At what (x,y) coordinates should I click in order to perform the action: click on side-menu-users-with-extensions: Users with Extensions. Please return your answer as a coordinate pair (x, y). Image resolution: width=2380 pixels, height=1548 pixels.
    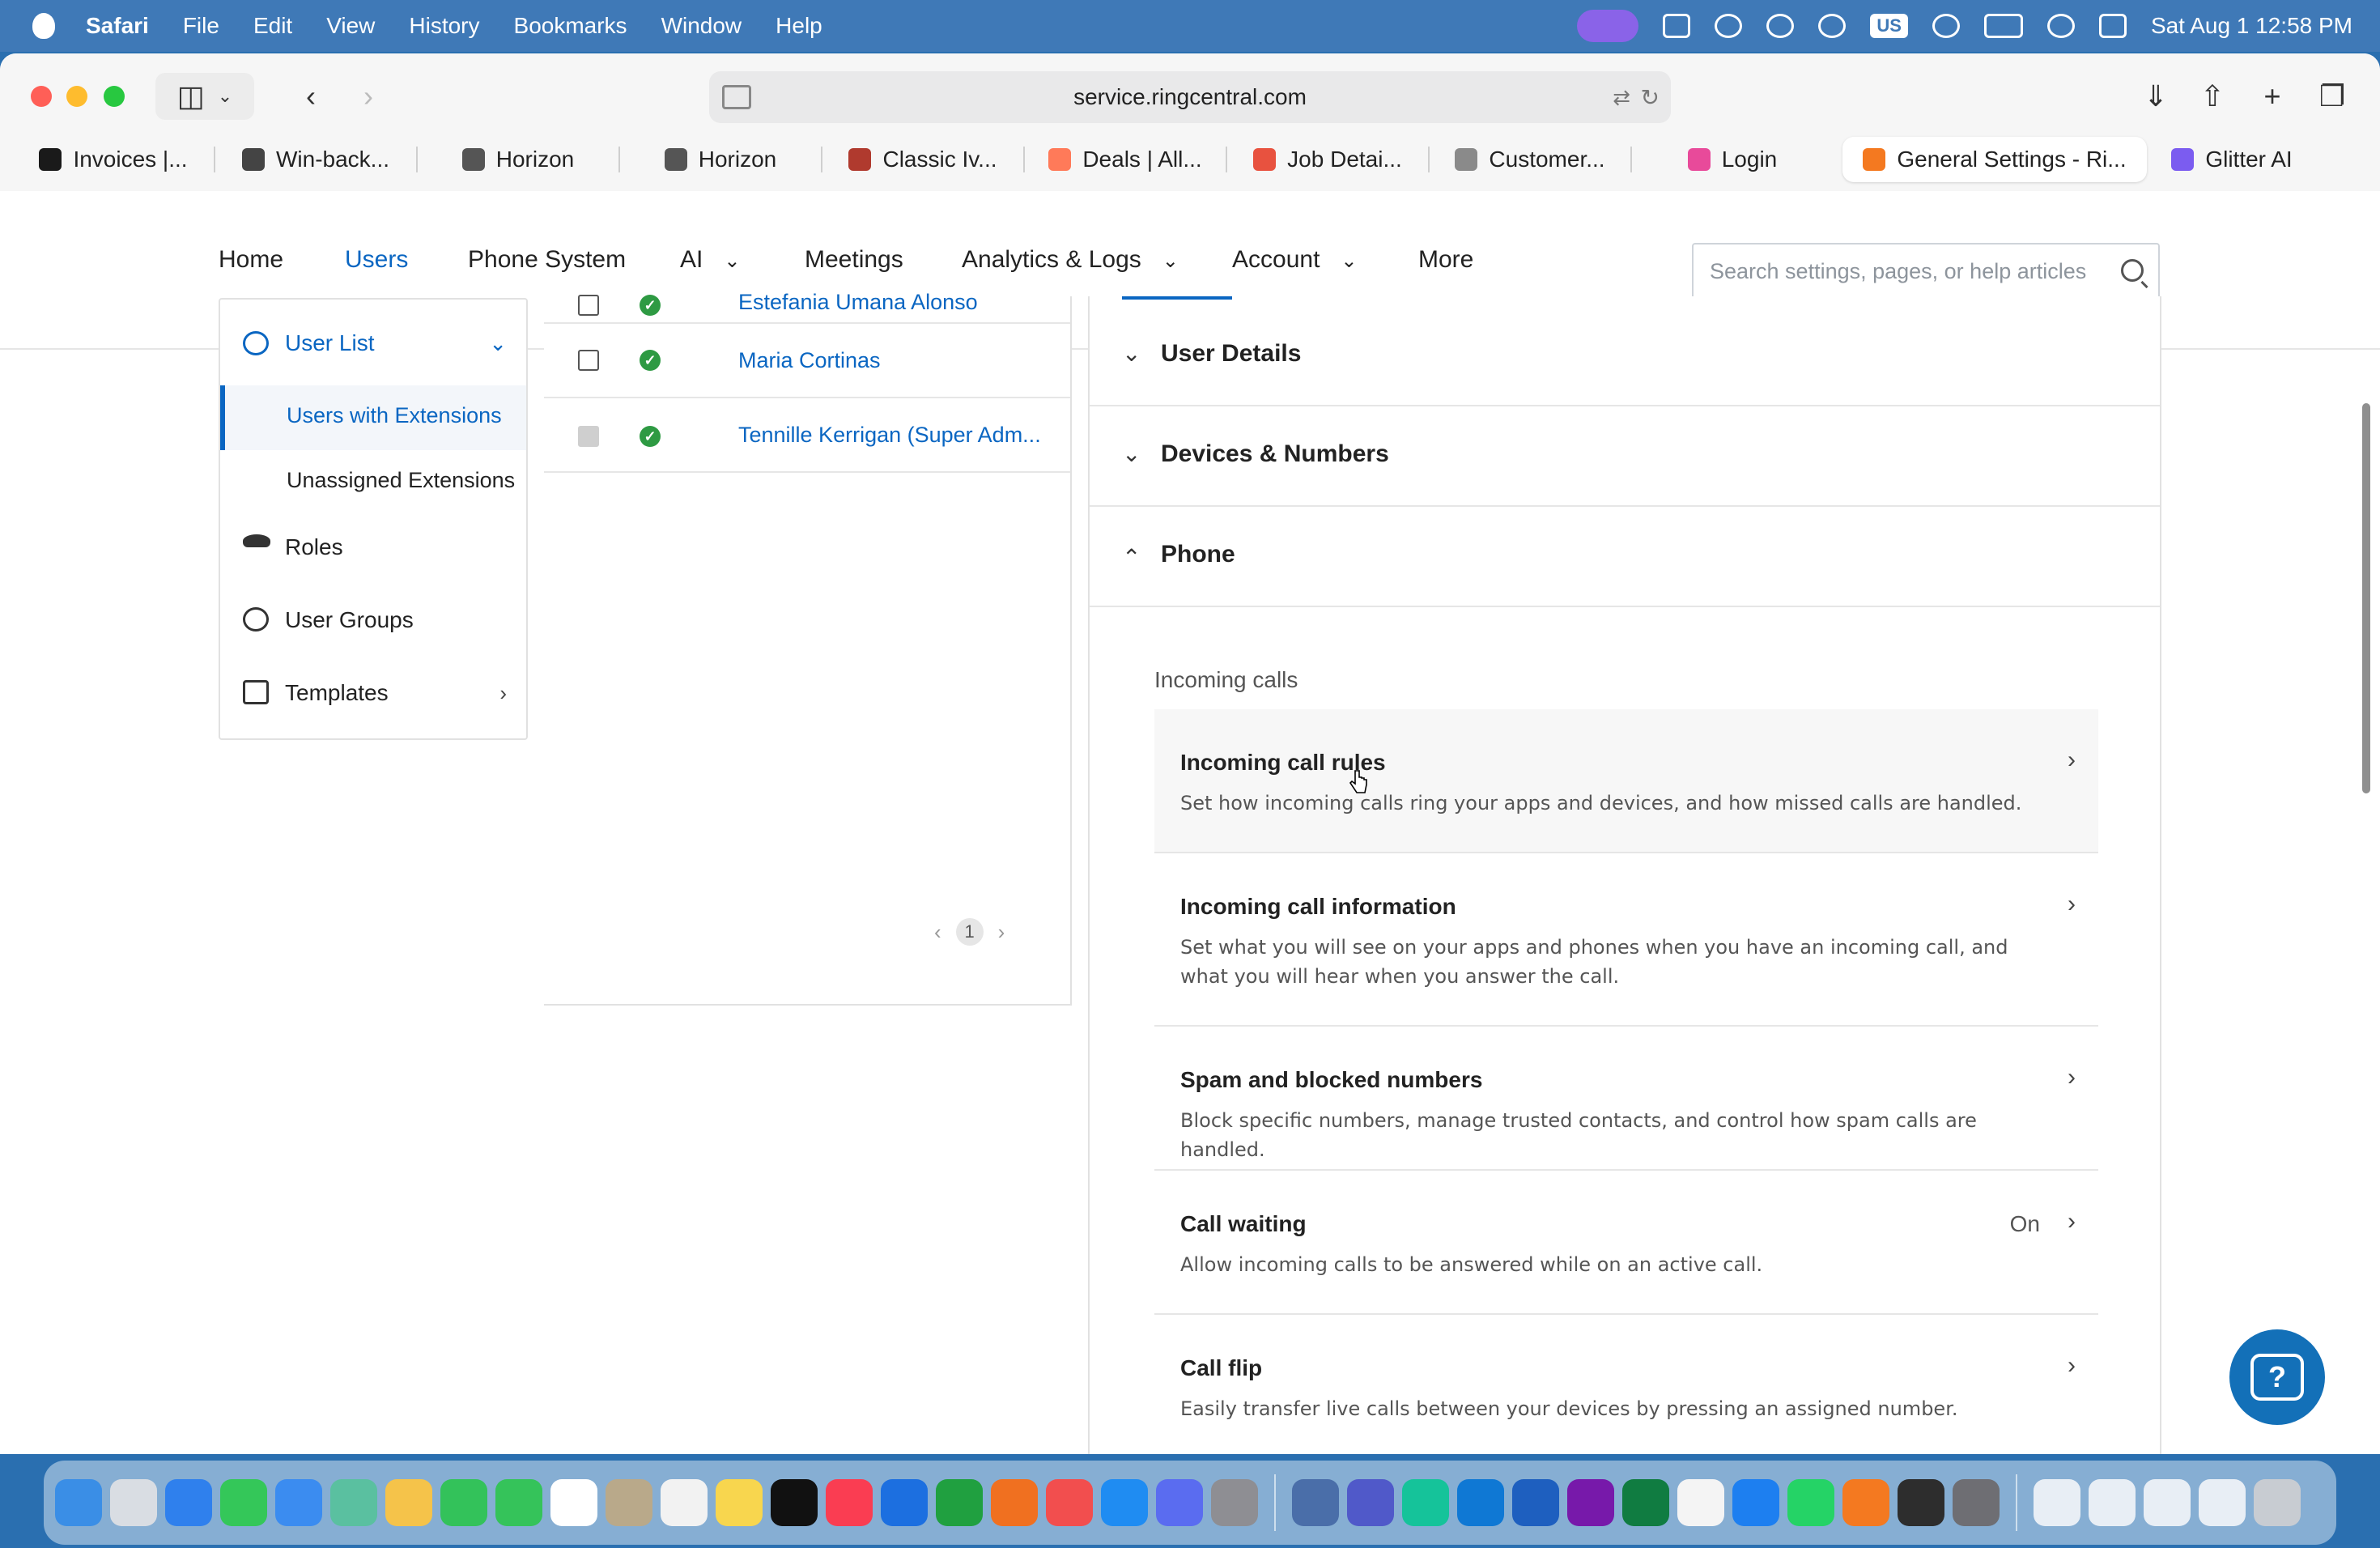
    Looking at the image, I should click on (395, 416).